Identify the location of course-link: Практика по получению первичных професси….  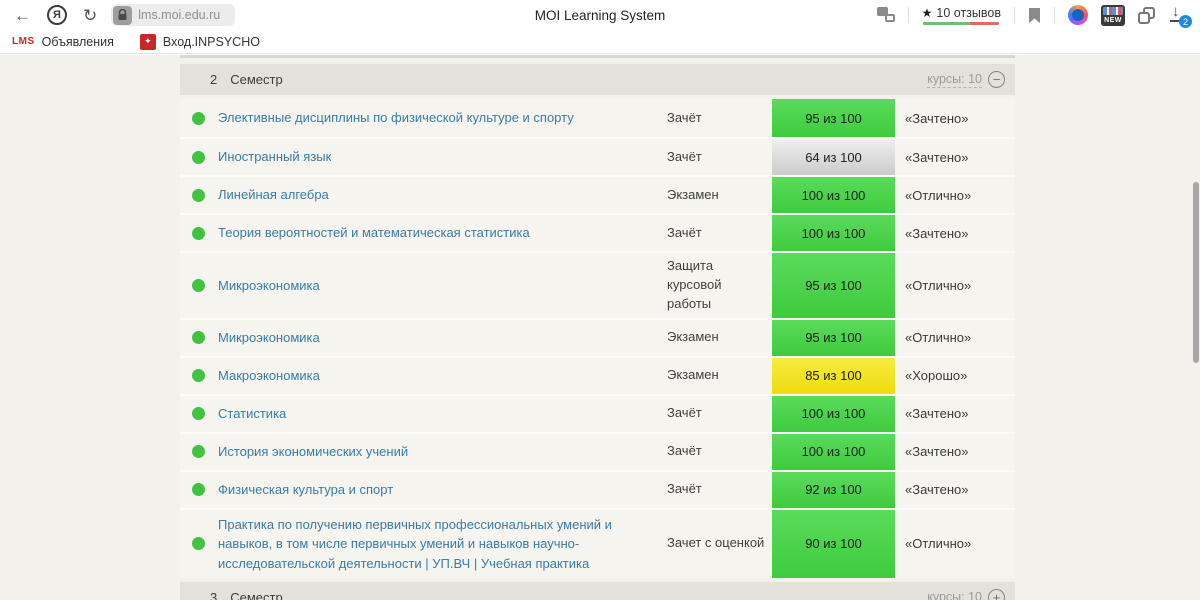
(442, 544).